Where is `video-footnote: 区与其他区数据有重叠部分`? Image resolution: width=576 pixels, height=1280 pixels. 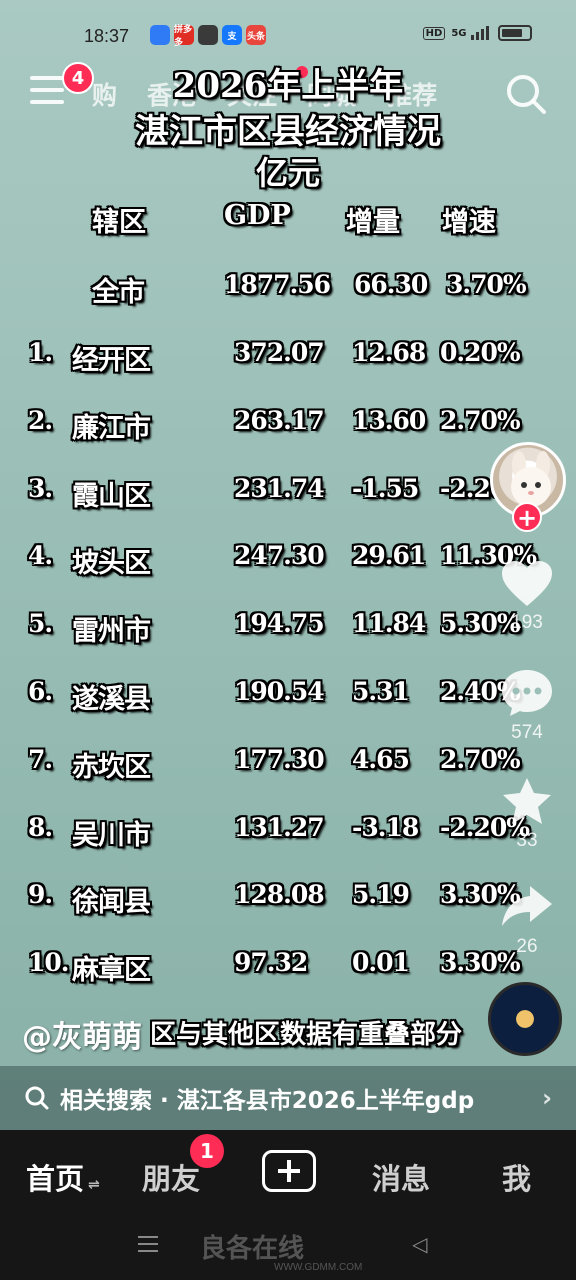
video-footnote: 区与其他区数据有重叠部分 is located at coordinates (306, 1035).